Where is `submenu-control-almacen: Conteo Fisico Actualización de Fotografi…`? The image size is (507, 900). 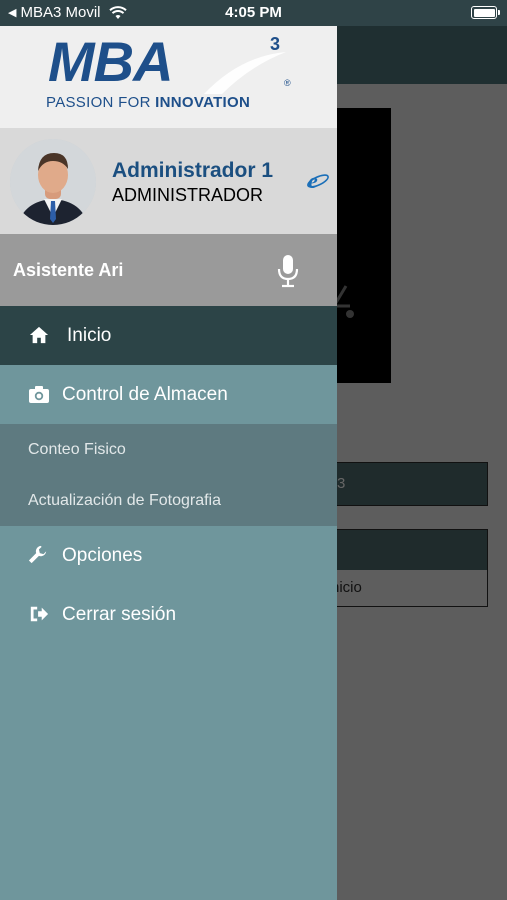 submenu-control-almacen: Conteo Fisico Actualización de Fotografi… is located at coordinates (168, 475).